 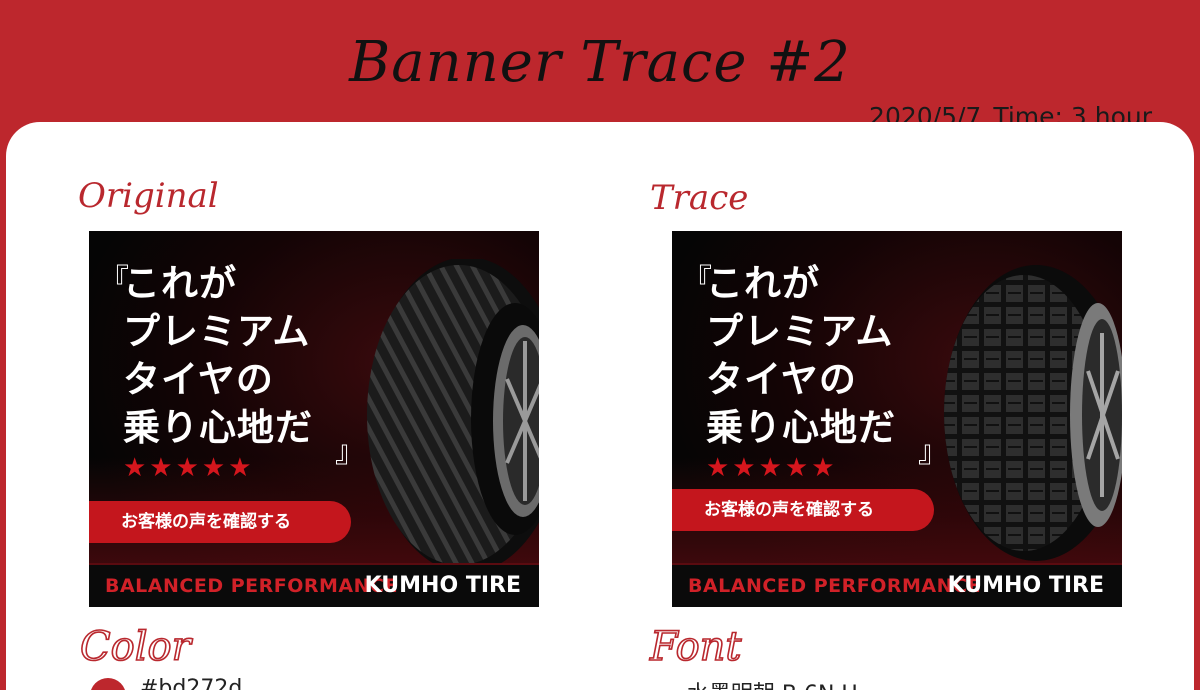 What do you see at coordinates (699, 198) in the screenshot?
I see `trace-label: Trace` at bounding box center [699, 198].